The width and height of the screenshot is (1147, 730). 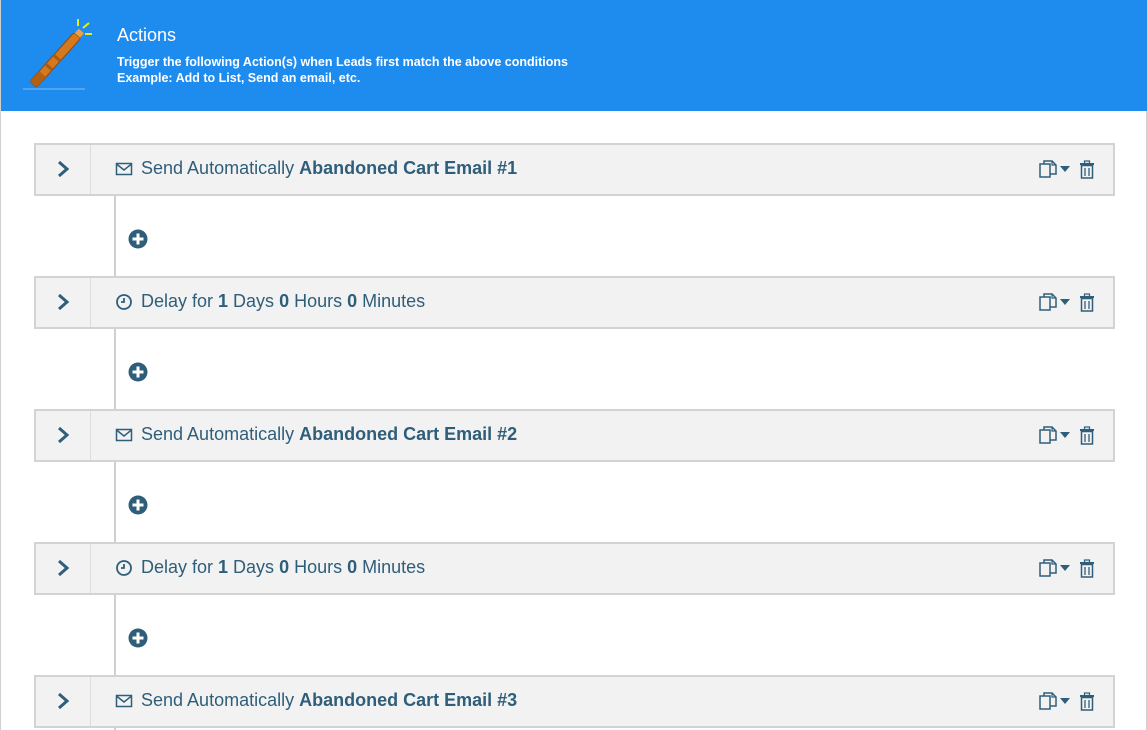 I want to click on email-name: Abandoned Cart Email #2, so click(x=408, y=434).